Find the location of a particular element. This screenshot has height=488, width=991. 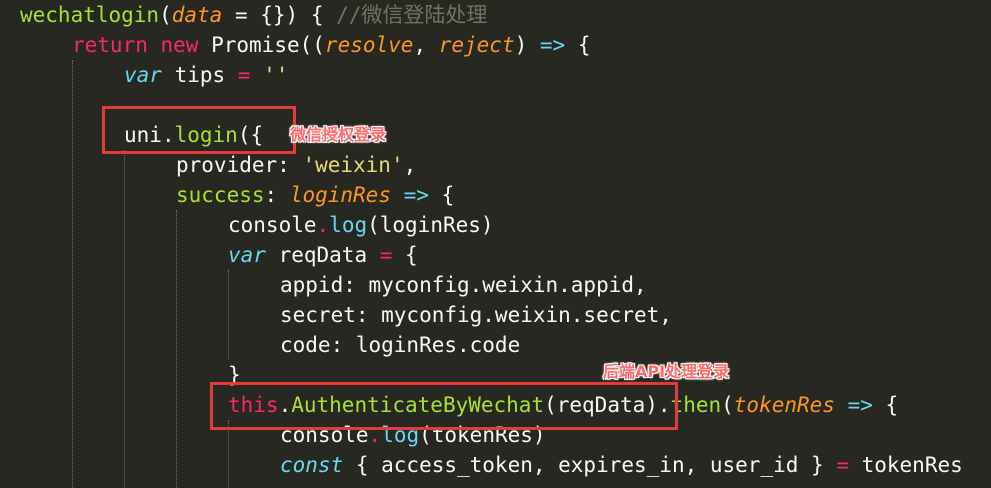

function-name: wechatlogin is located at coordinates (90, 15).